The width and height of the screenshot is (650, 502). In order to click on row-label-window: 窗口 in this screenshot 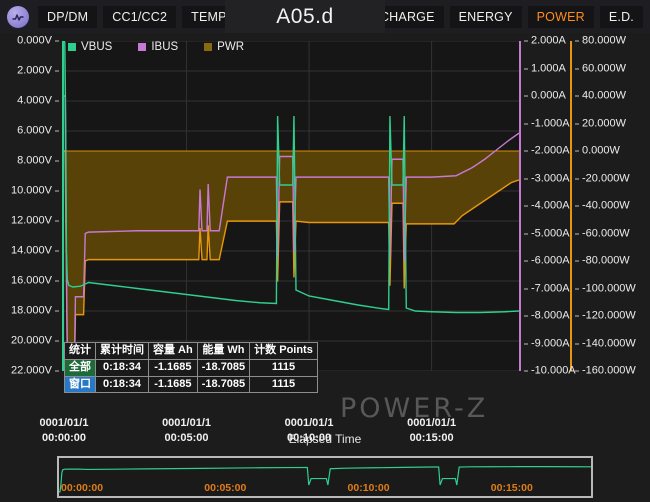, I will do `click(80, 384)`.